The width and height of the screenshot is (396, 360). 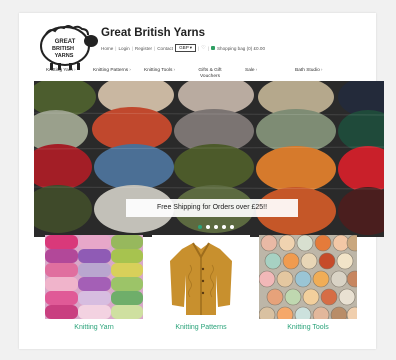 What do you see at coordinates (94, 327) in the screenshot?
I see `category-label: Knitting Yarn` at bounding box center [94, 327].